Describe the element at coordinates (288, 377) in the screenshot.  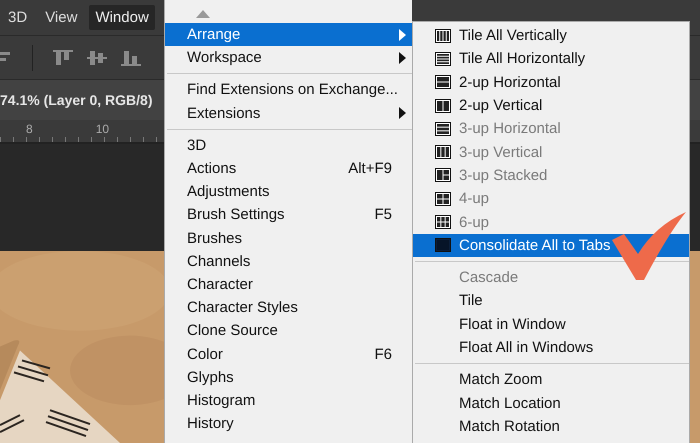
I see `menu-item: Glyphs` at that location.